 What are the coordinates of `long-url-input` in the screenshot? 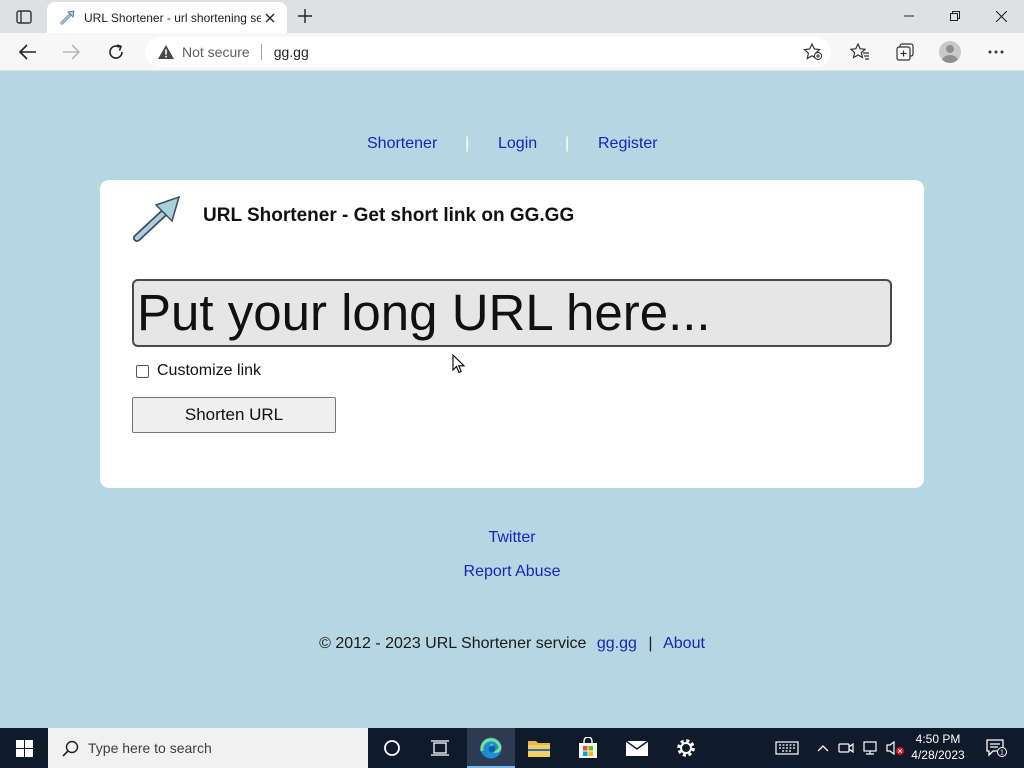 It's located at (512, 313).